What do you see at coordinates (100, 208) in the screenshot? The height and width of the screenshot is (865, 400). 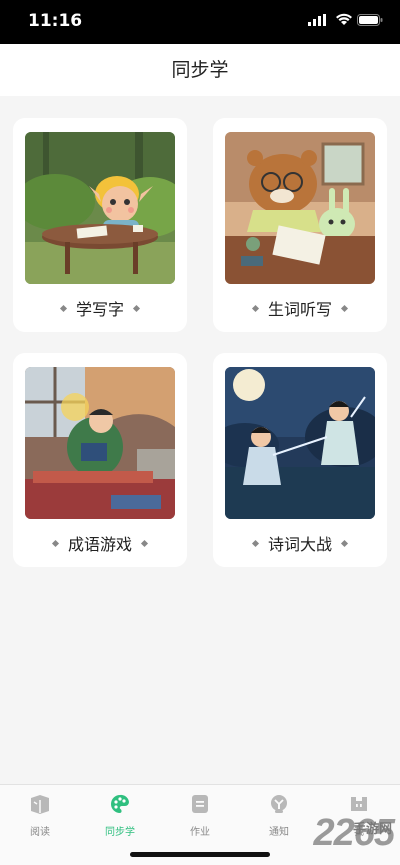 I see `card-learn-writing-illustration` at bounding box center [100, 208].